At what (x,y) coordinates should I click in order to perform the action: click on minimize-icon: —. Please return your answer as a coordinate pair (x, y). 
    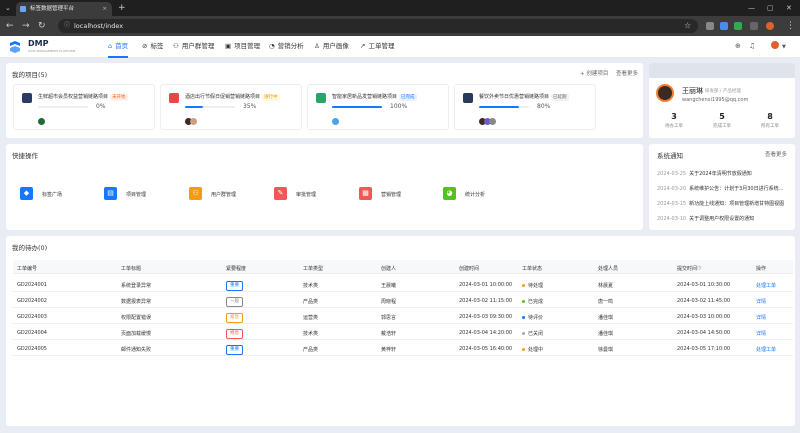
    Looking at the image, I should click on (751, 8).